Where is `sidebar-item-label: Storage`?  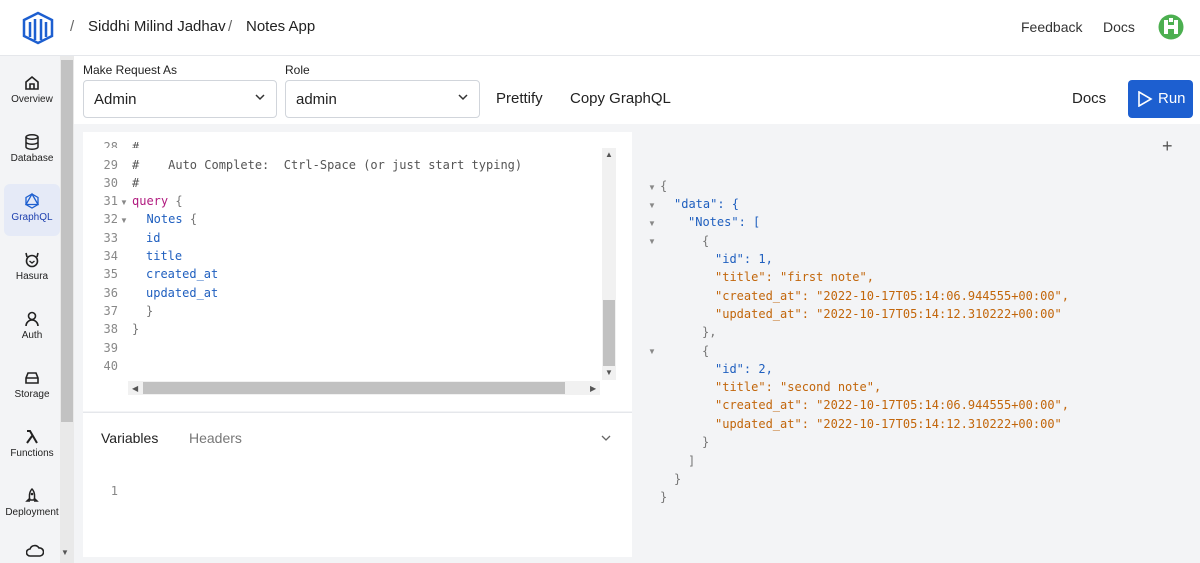 sidebar-item-label: Storage is located at coordinates (32, 394).